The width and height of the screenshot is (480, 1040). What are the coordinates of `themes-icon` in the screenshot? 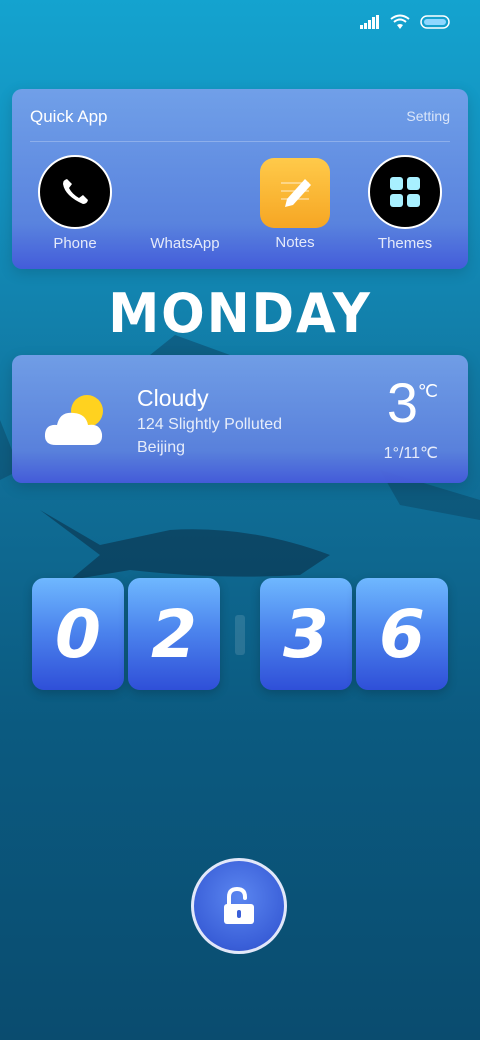 It's located at (405, 192).